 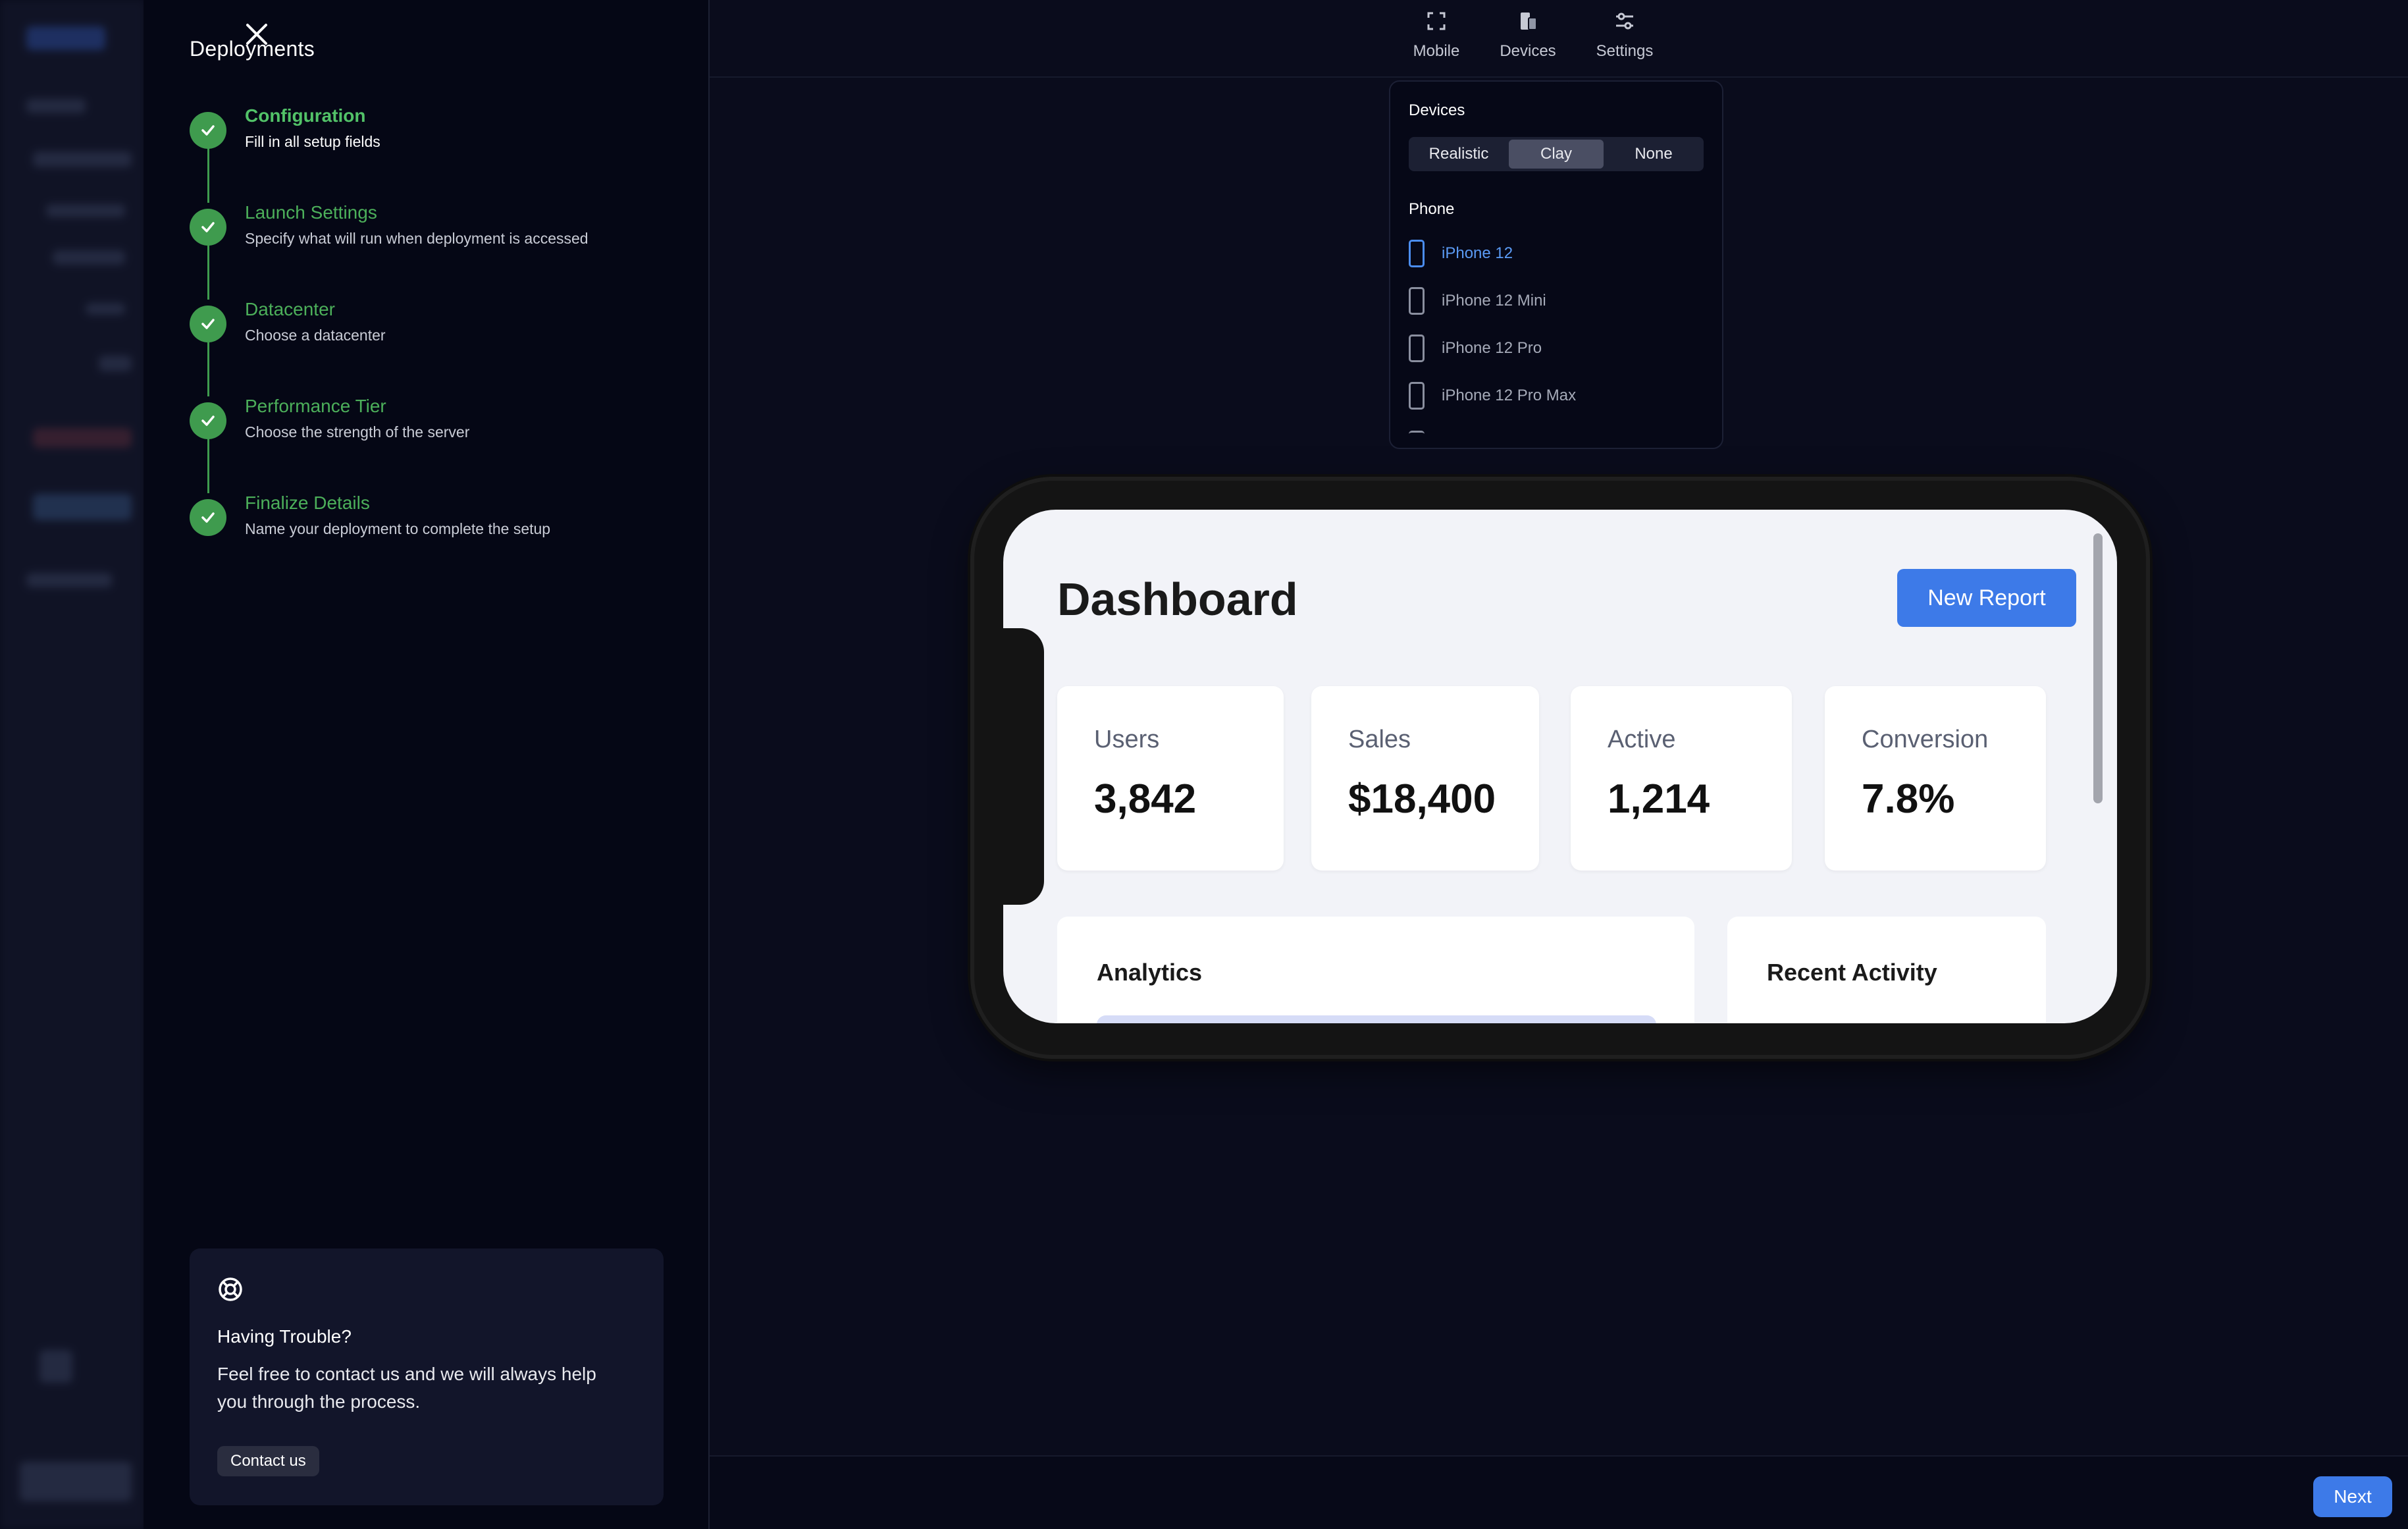 I want to click on device-label: iPhone 12, so click(x=1477, y=253).